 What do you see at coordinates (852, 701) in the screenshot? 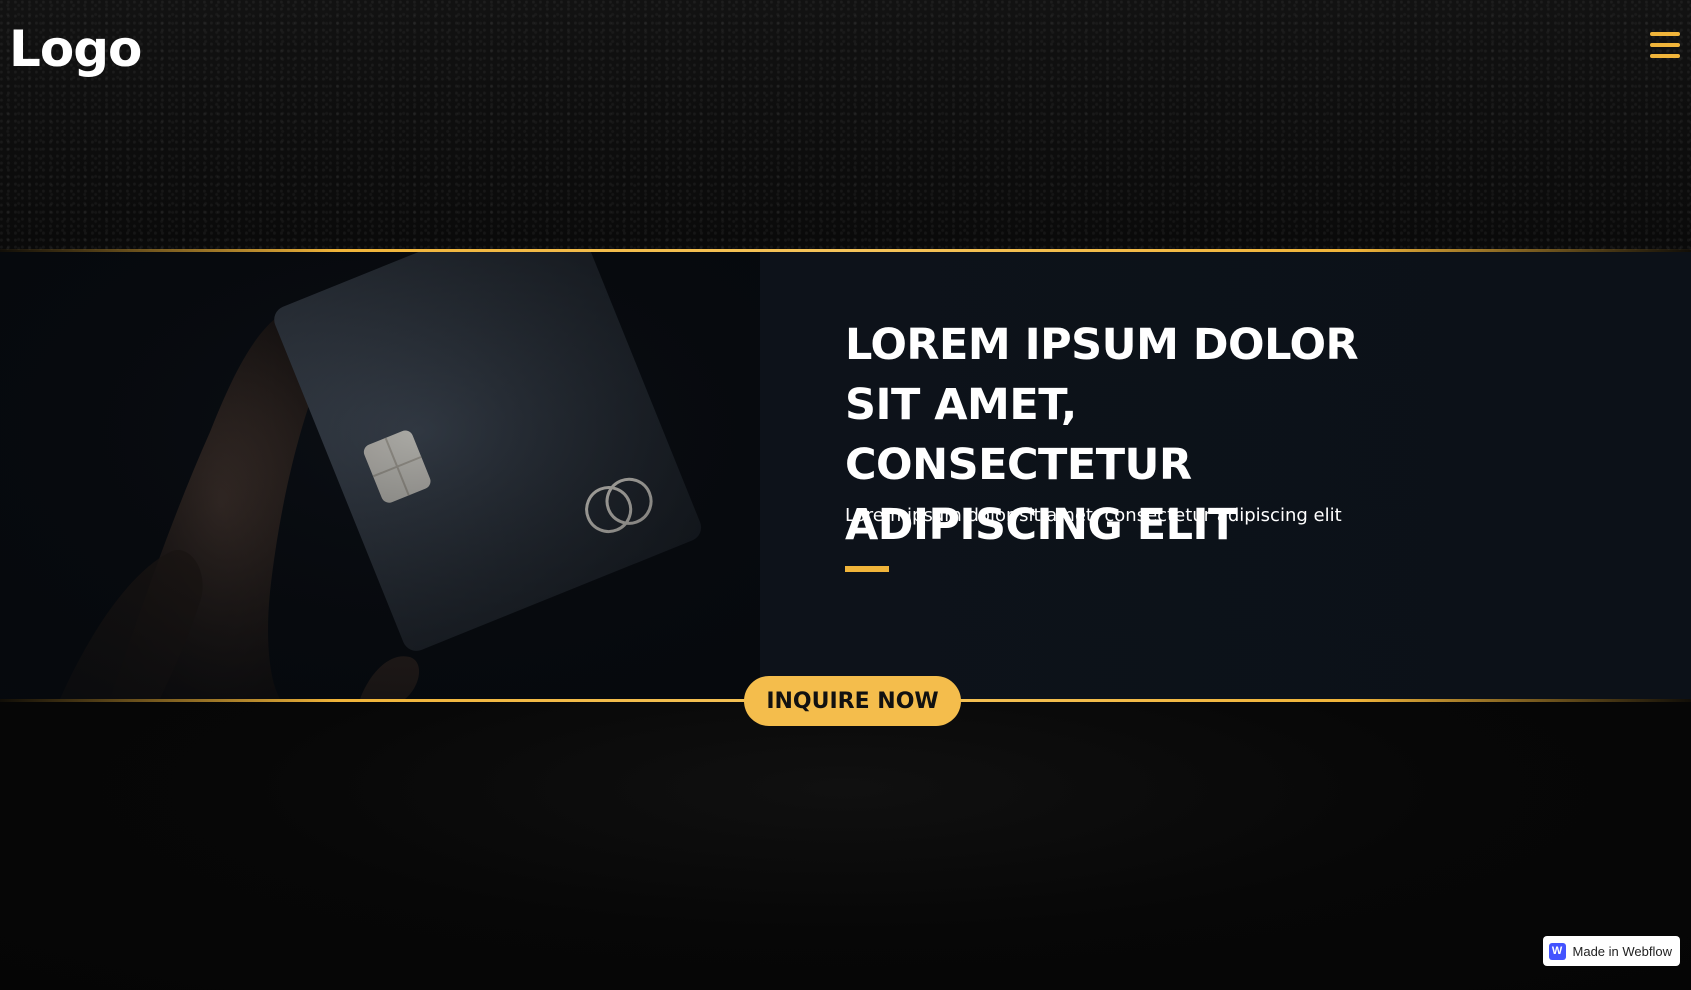
I see `inquire-now-button: INQUIRE NOW` at bounding box center [852, 701].